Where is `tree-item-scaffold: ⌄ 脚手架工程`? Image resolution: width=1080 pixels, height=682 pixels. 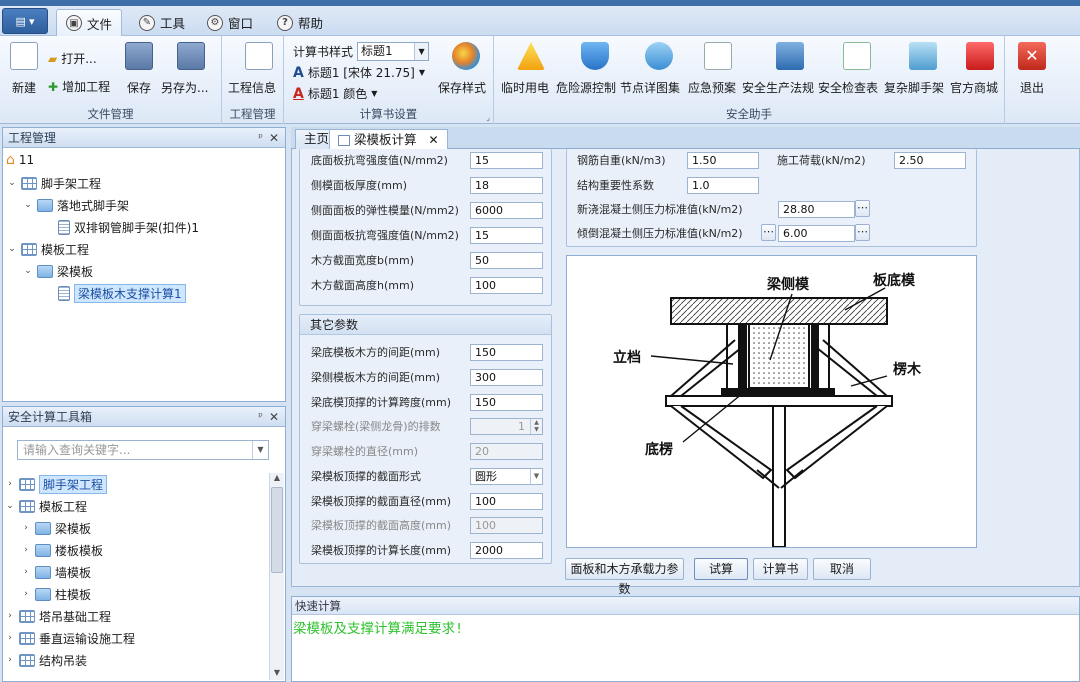
tree-item-scaffold: ⌄ 脚手架工程 is located at coordinates (54, 183).